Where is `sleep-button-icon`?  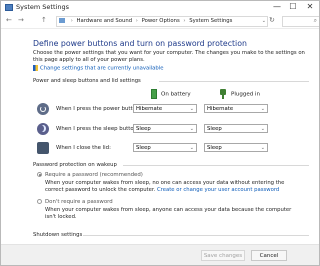 sleep-button-icon is located at coordinates (43, 129).